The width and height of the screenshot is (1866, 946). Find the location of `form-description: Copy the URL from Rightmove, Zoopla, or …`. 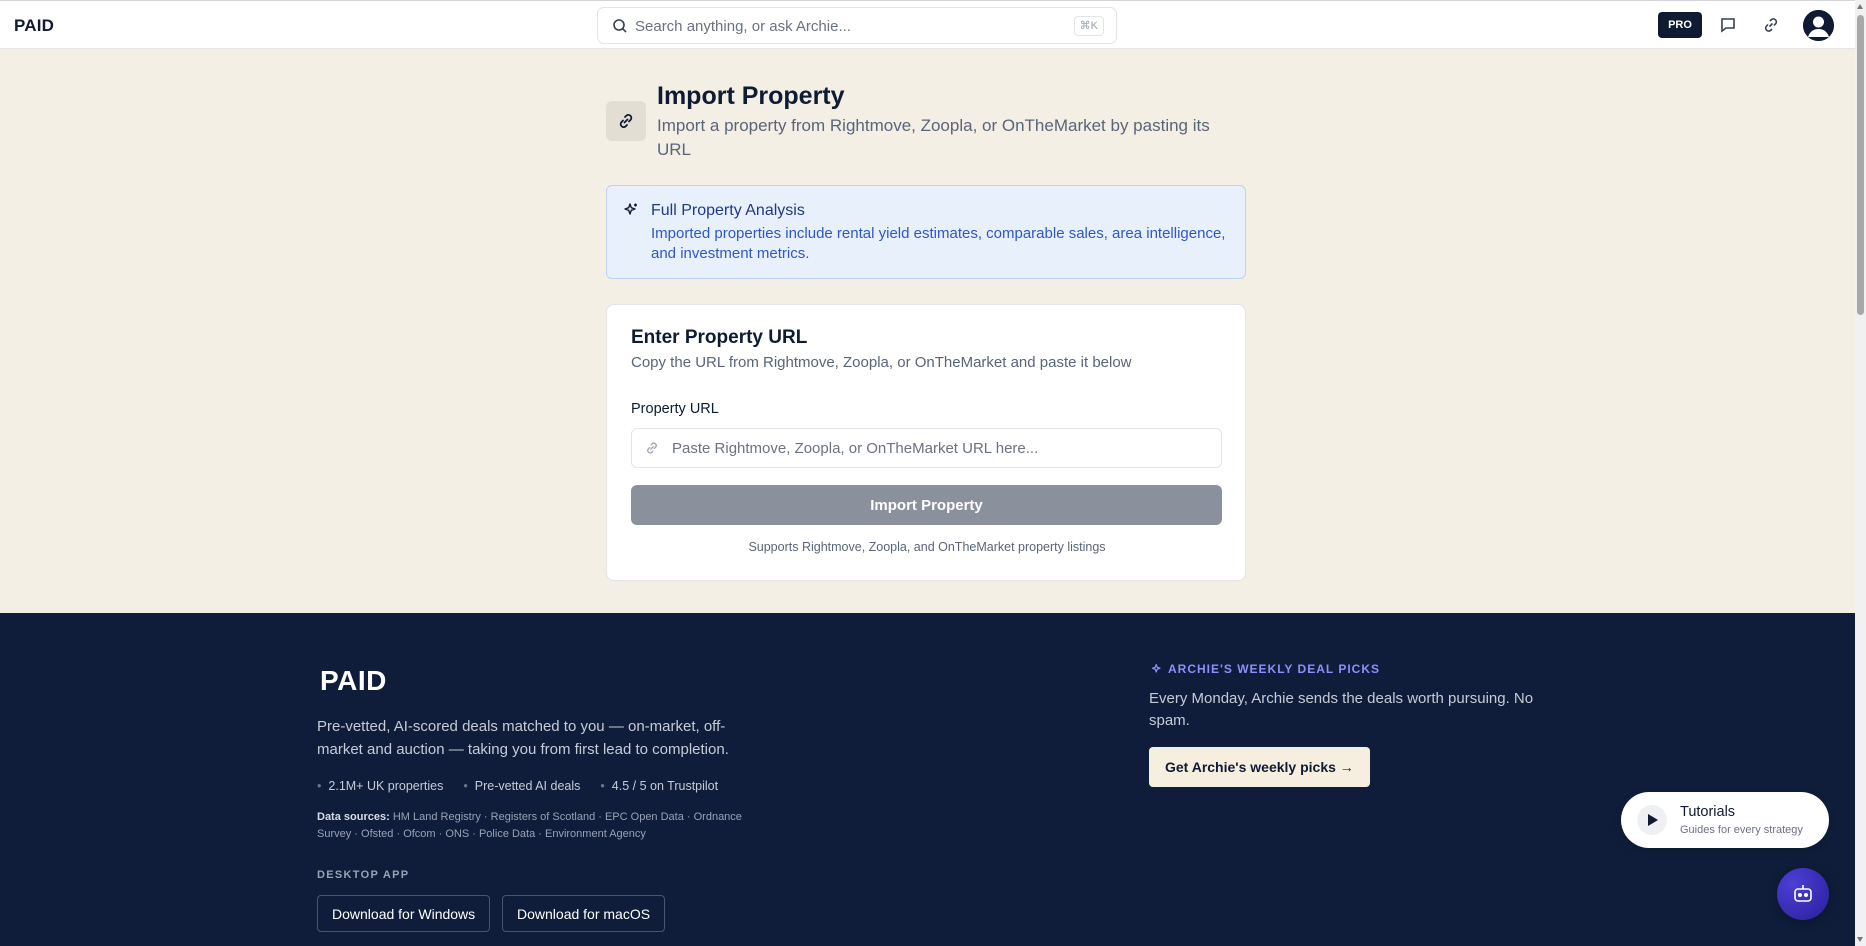

form-description: Copy the URL from Rightmove, Zoopla, or … is located at coordinates (881, 362).